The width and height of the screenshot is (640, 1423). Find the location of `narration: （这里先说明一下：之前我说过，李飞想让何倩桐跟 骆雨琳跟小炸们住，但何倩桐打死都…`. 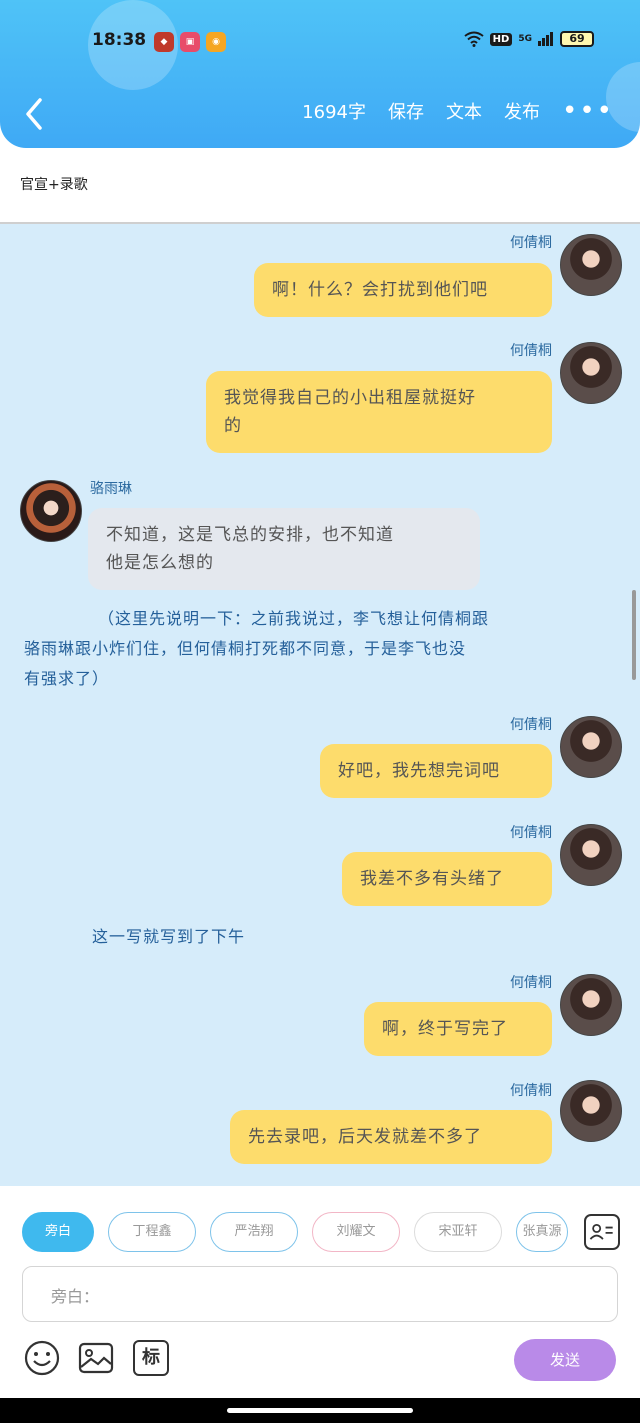

narration: （这里先说明一下：之前我说过，李飞想让何倩桐跟 骆雨琳跟小炸们住，但何倩桐打死都… is located at coordinates (324, 649).